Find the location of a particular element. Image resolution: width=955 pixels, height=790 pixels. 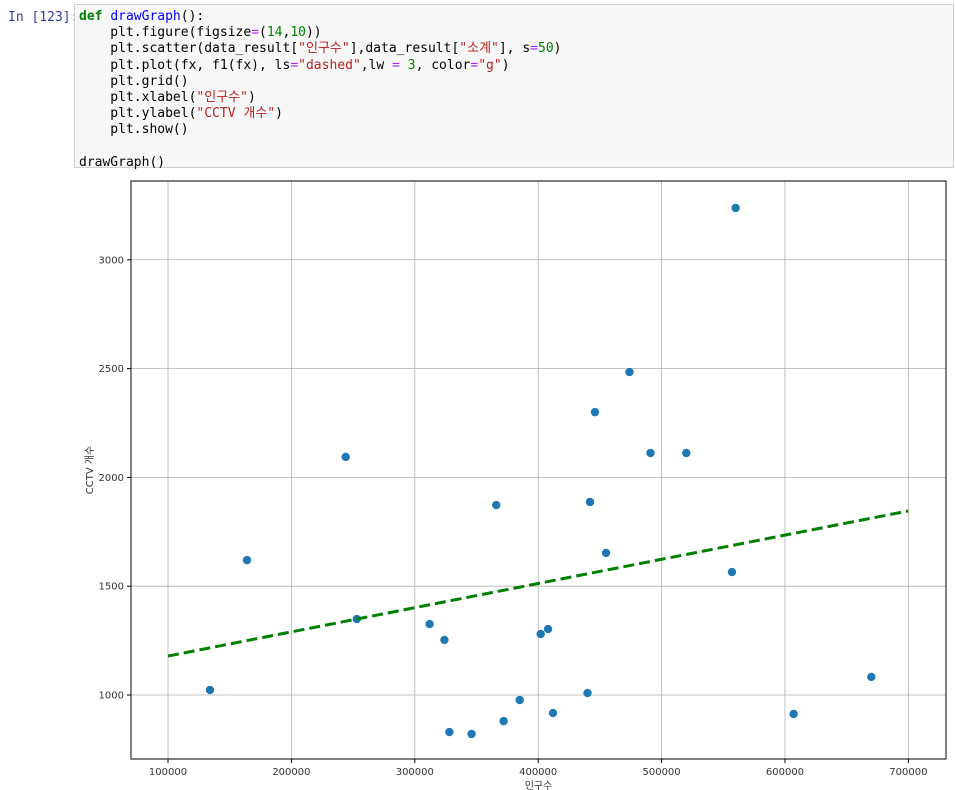

y-tick-label: 1000 is located at coordinates (111, 696).